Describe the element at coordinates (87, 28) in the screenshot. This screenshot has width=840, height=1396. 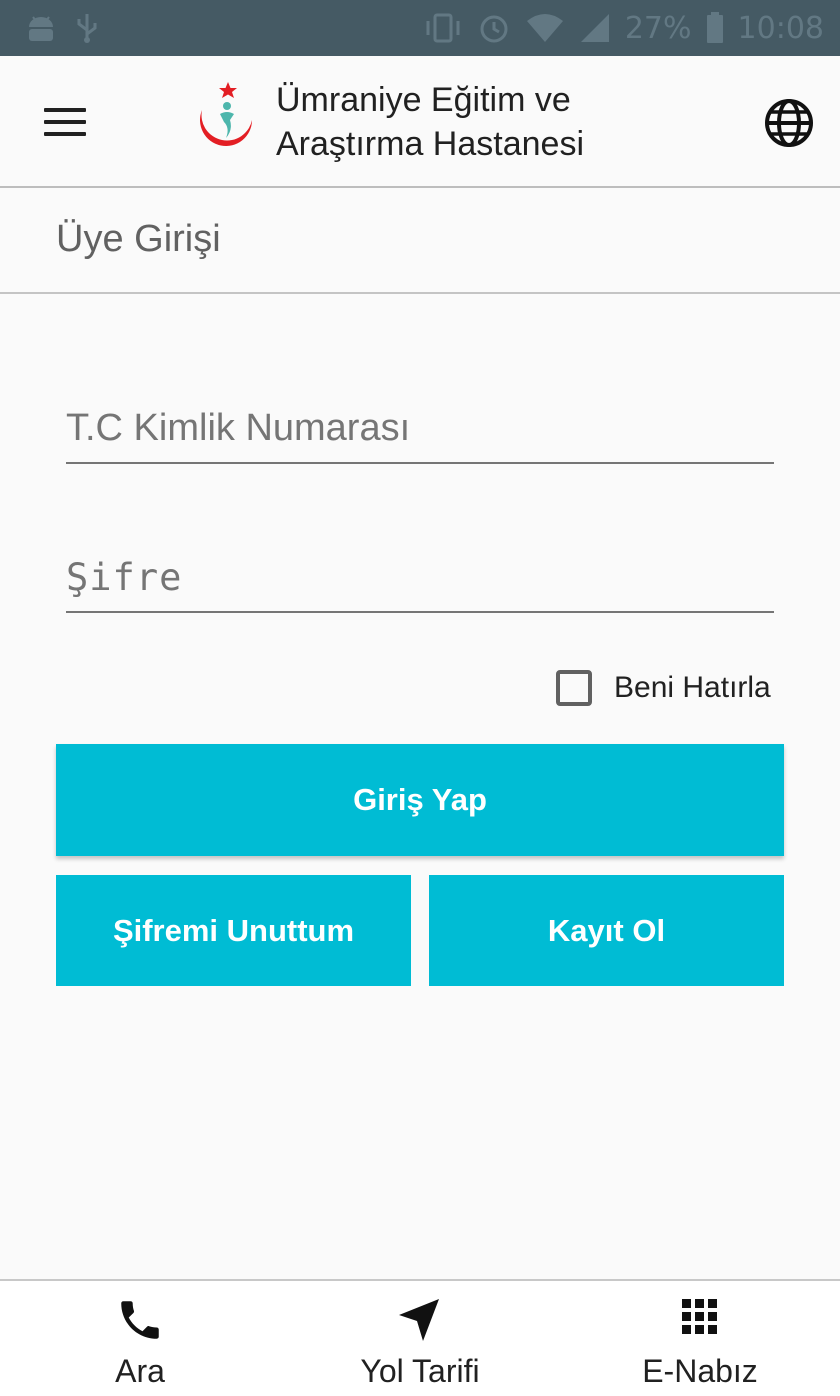
I see `usb-icon` at that location.